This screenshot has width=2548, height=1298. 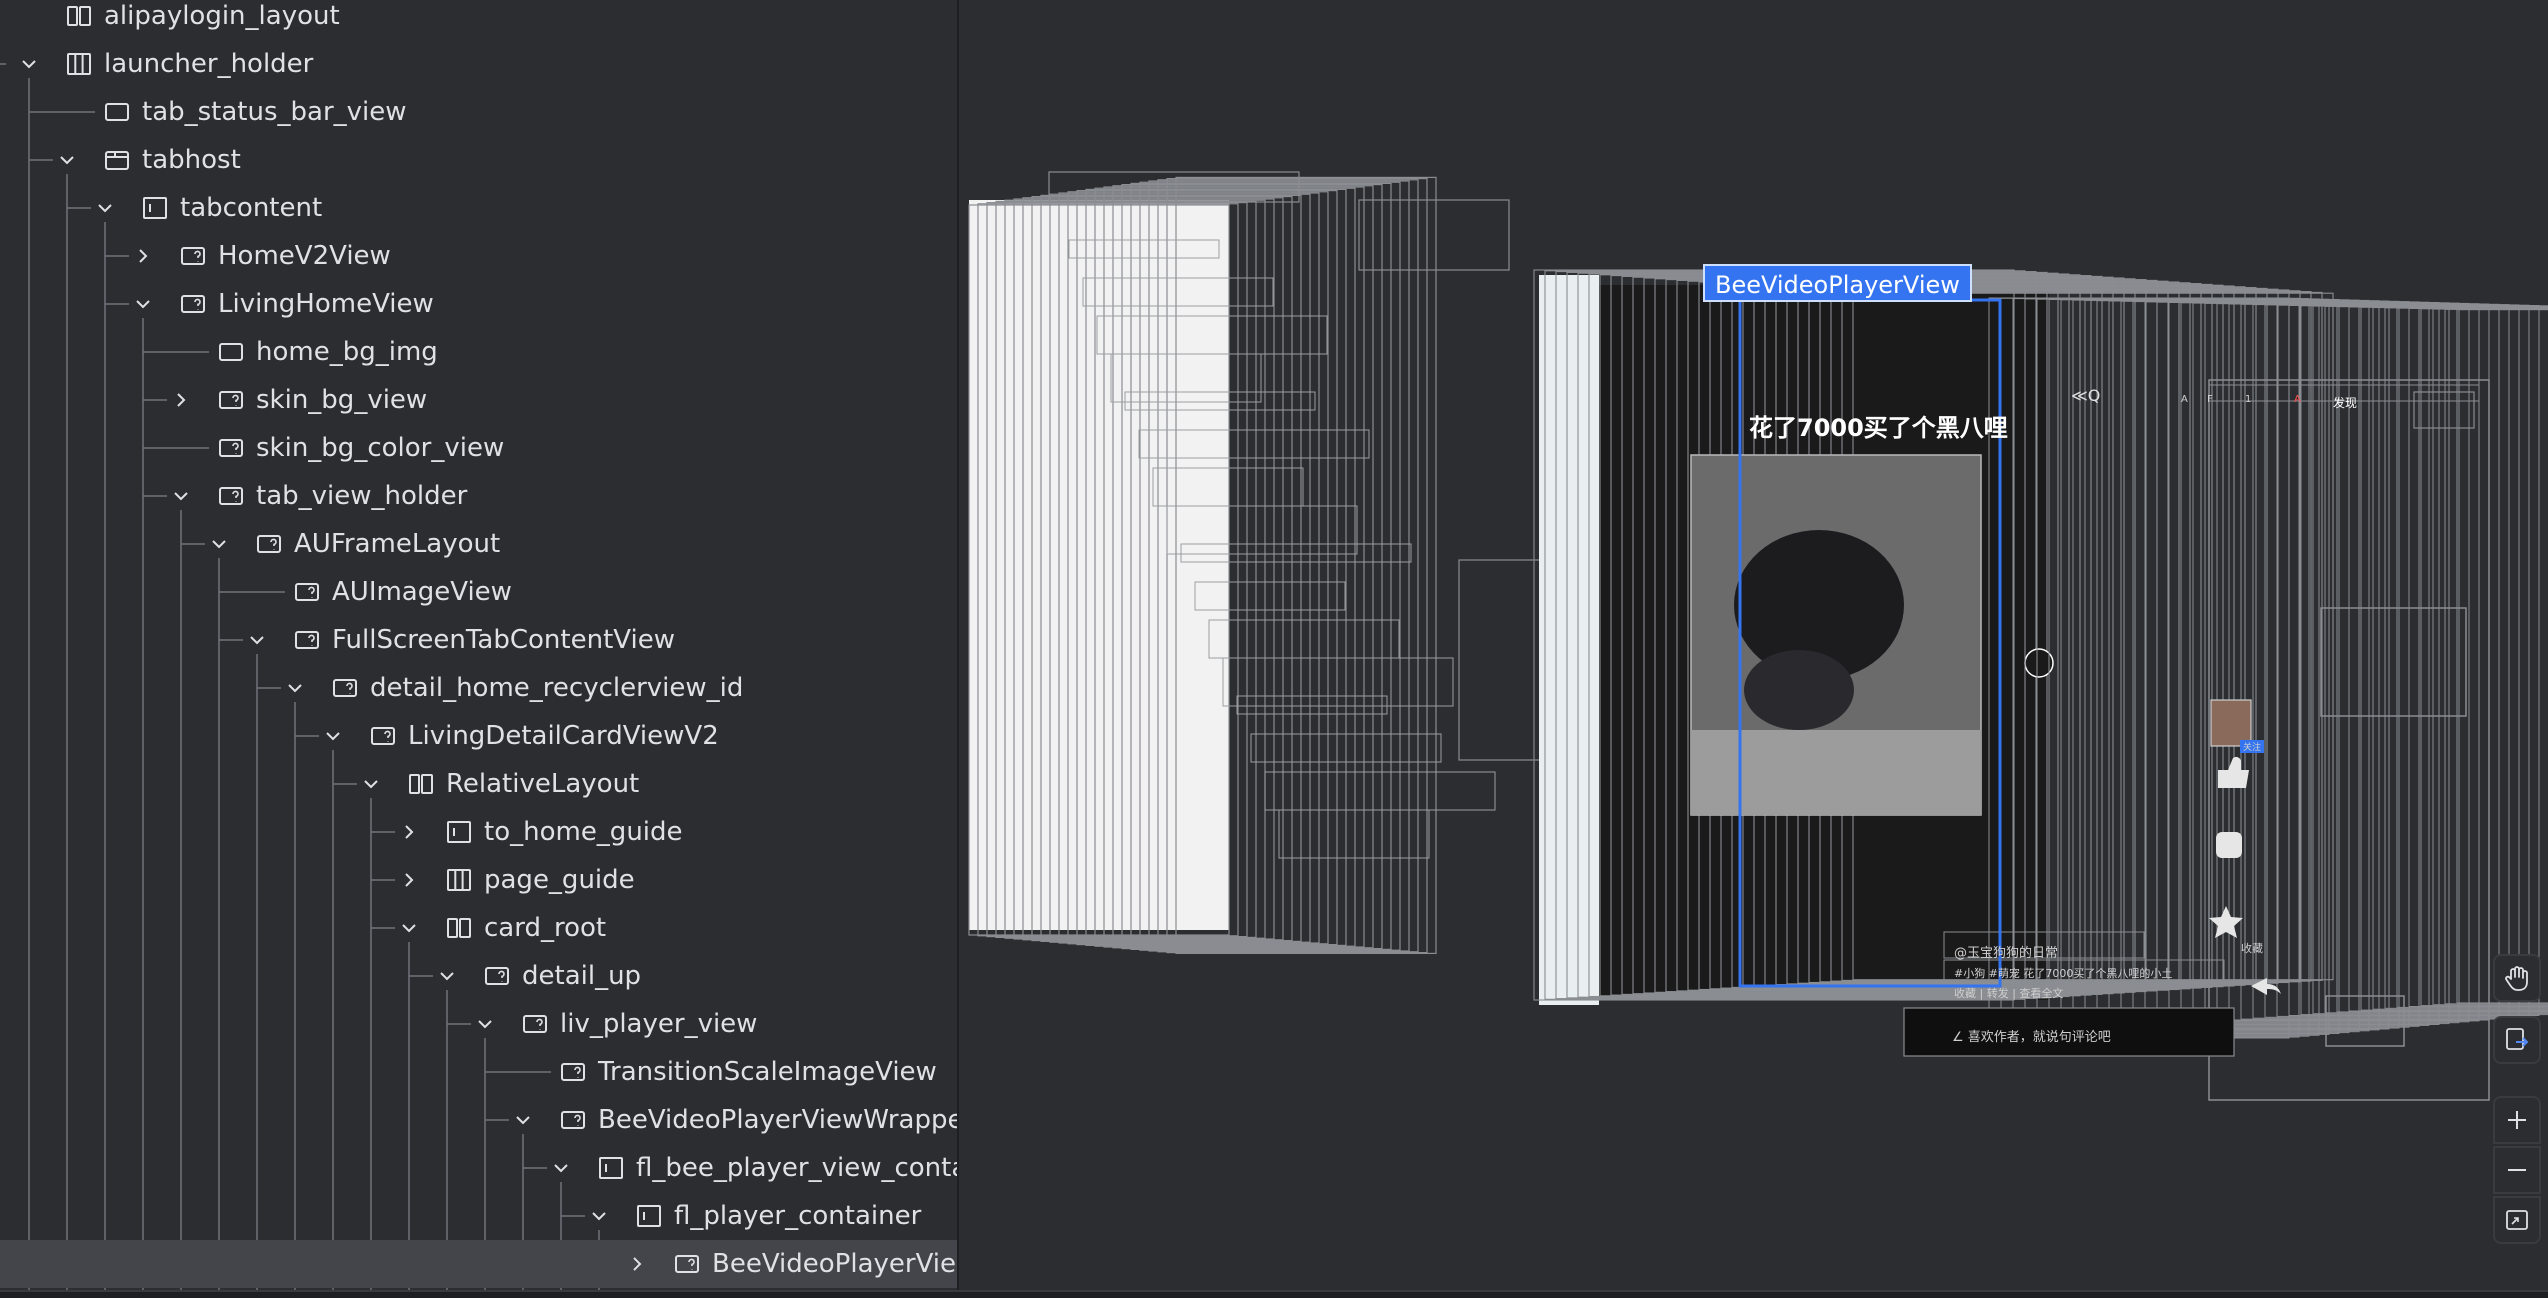 What do you see at coordinates (422, 592) in the screenshot?
I see `tree-item-label: AUImageView` at bounding box center [422, 592].